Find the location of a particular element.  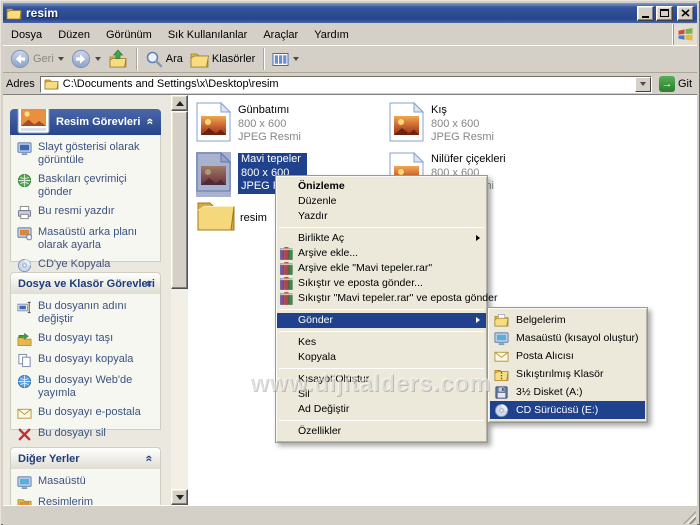

task-copy-file: Bu dosyayı kopyala is located at coordinates (87, 360).